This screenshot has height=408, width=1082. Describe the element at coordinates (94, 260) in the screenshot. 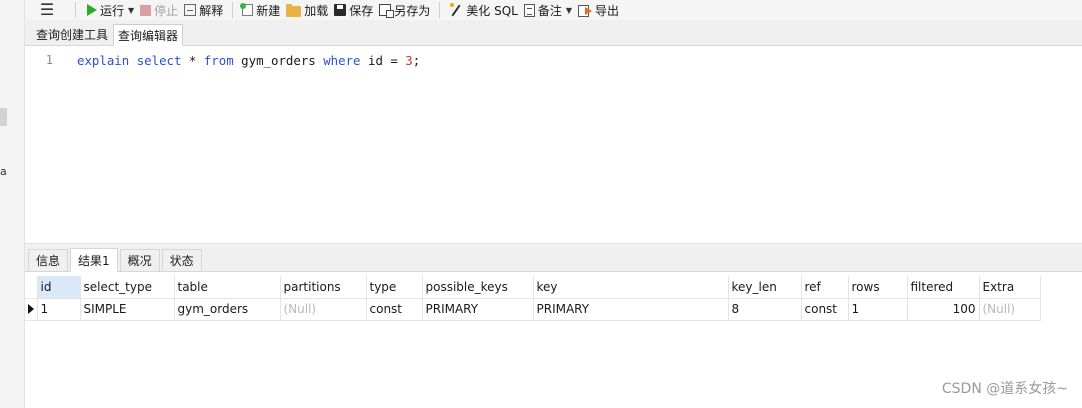

I see `tab-result-1: 结果1` at that location.